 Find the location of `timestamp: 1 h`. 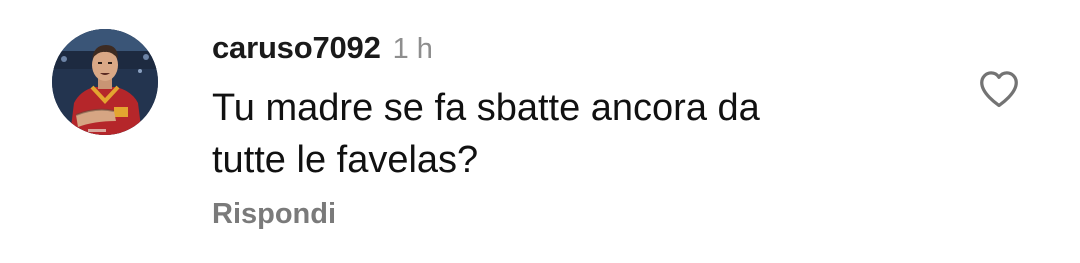

timestamp: 1 h is located at coordinates (412, 49).